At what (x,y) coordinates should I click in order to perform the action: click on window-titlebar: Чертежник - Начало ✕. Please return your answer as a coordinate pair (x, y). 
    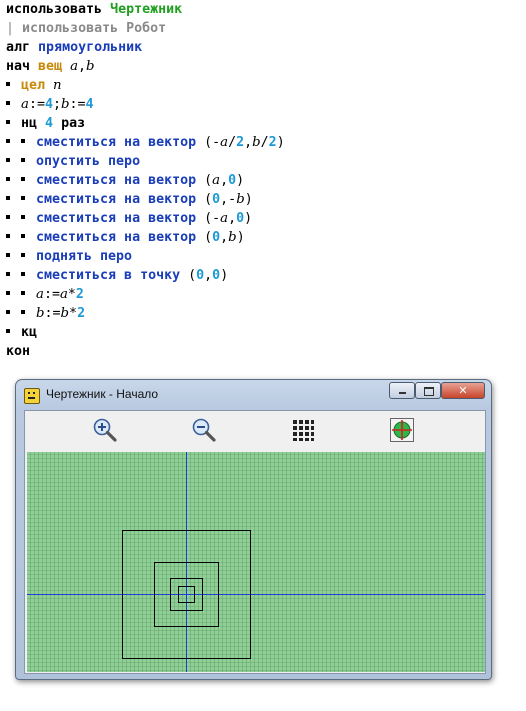
    Looking at the image, I should click on (253, 395).